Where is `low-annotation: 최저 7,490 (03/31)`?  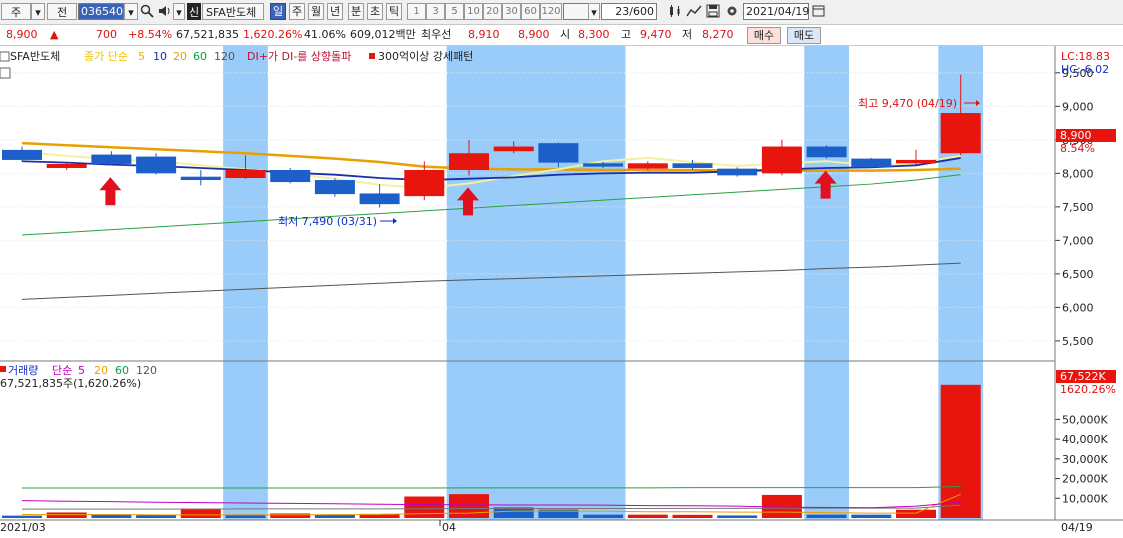 low-annotation: 최저 7,490 (03/31) is located at coordinates (327, 221).